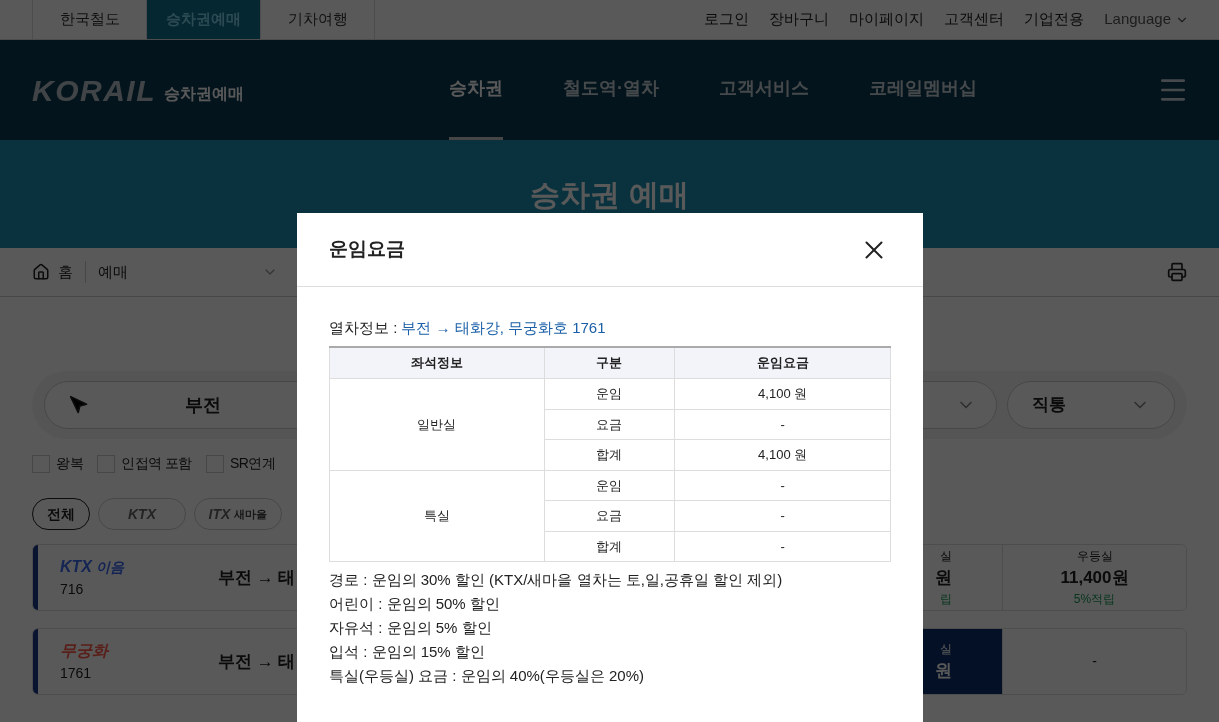 This screenshot has width=1219, height=722. What do you see at coordinates (727, 19) in the screenshot?
I see `top-link: 로그인` at bounding box center [727, 19].